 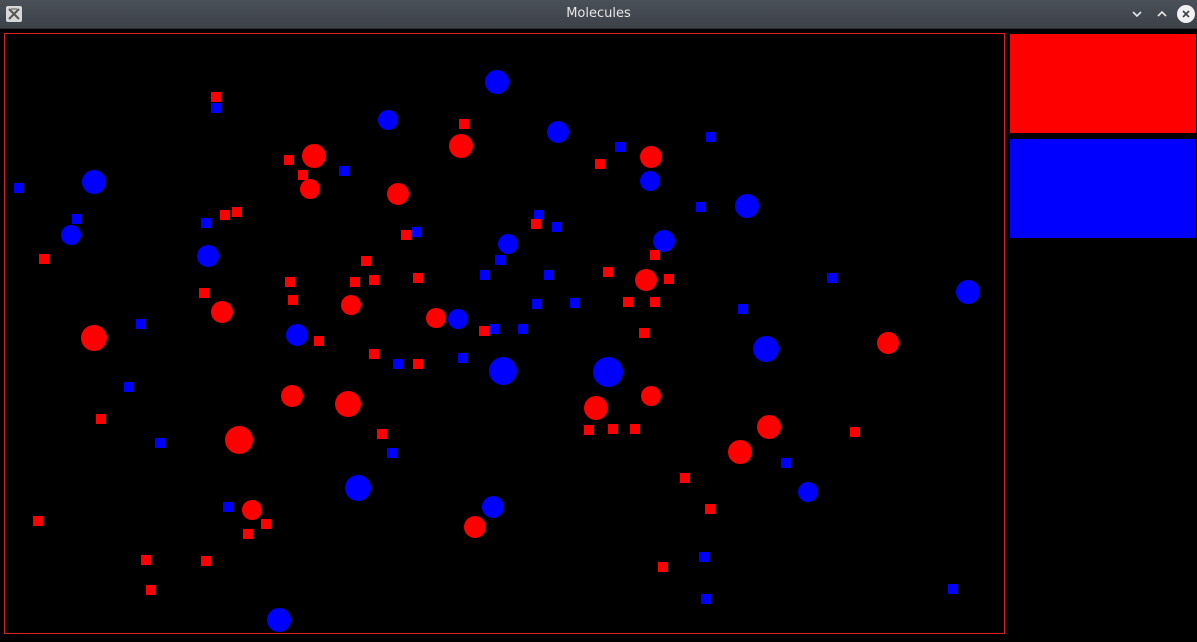 I want to click on close-button, so click(x=1186, y=14).